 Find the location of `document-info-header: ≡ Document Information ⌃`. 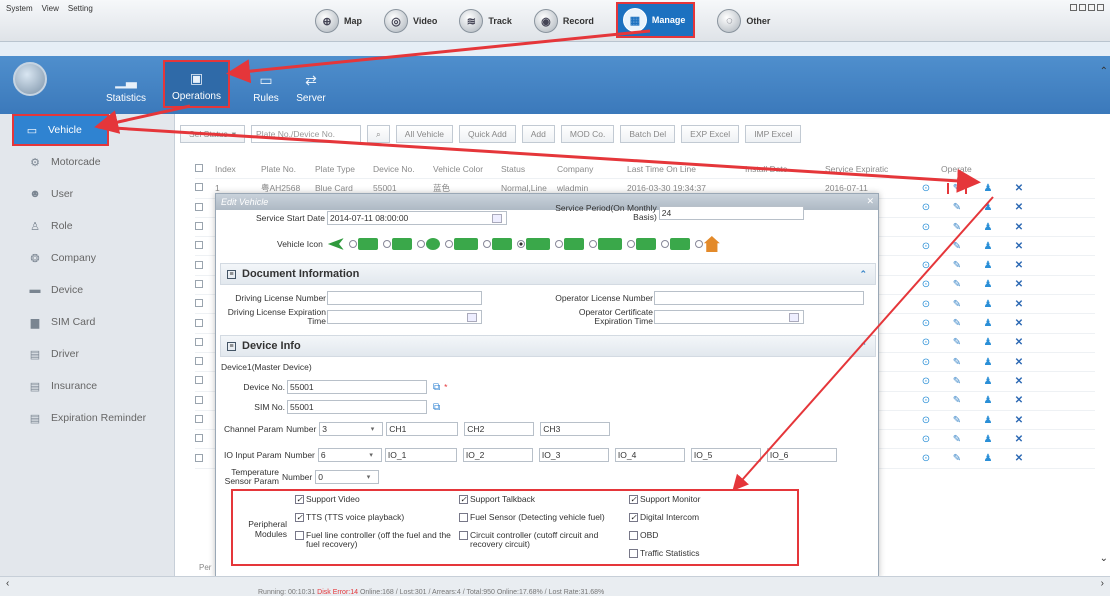

document-info-header: ≡ Document Information ⌃ is located at coordinates (548, 274).